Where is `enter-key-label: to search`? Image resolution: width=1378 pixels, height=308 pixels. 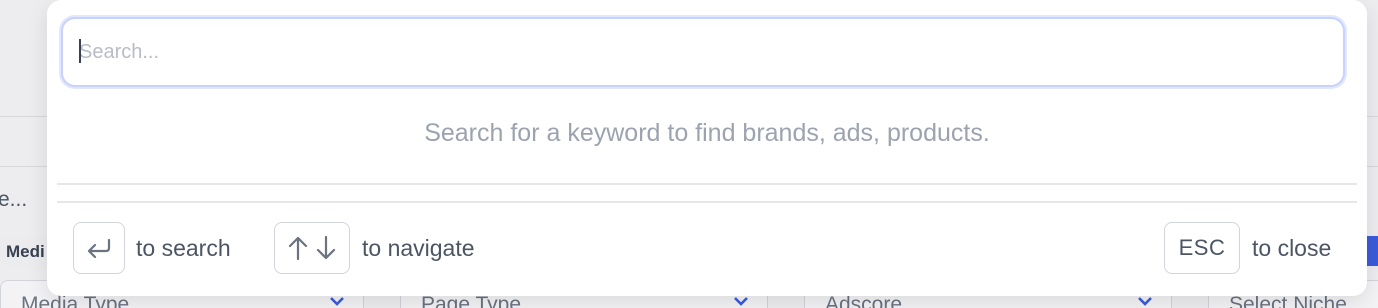 enter-key-label: to search is located at coordinates (183, 248).